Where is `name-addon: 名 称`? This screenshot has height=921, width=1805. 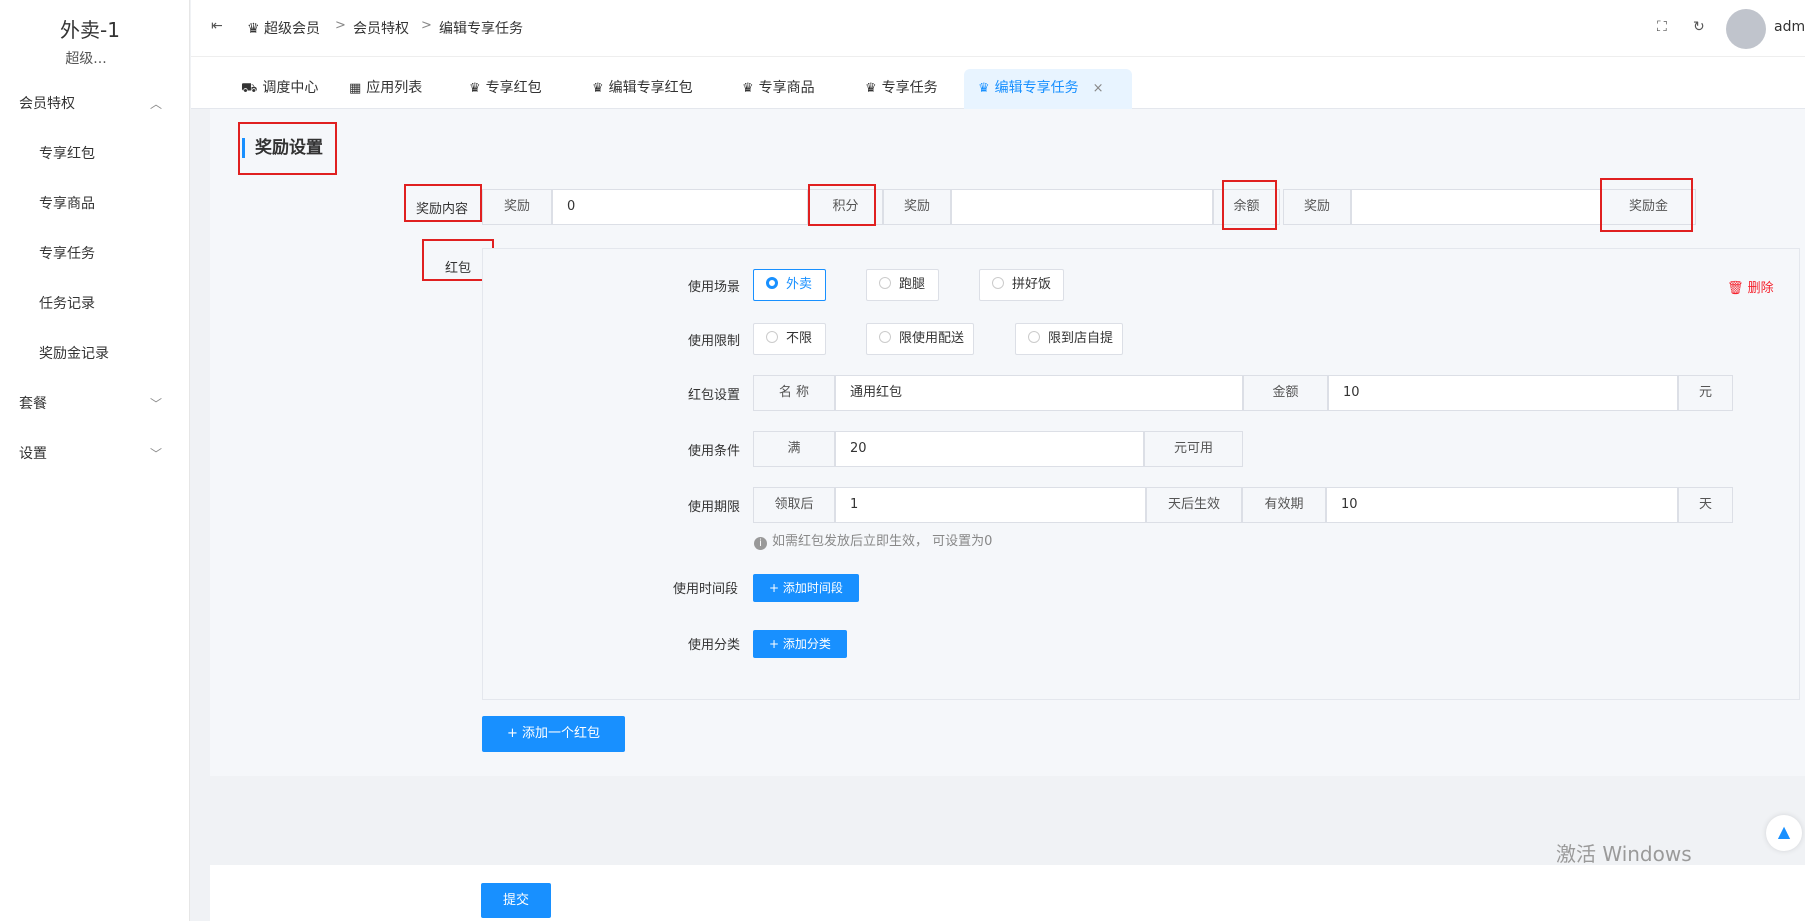 name-addon: 名 称 is located at coordinates (794, 393).